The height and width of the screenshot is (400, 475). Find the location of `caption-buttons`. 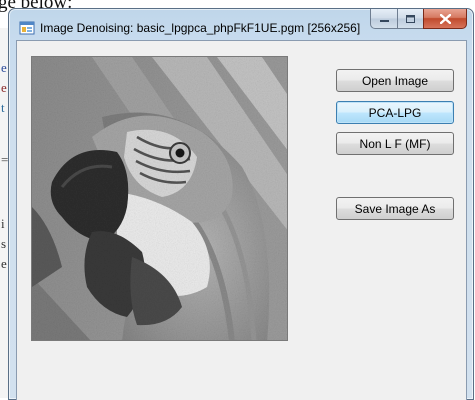

caption-buttons is located at coordinates (418, 19).